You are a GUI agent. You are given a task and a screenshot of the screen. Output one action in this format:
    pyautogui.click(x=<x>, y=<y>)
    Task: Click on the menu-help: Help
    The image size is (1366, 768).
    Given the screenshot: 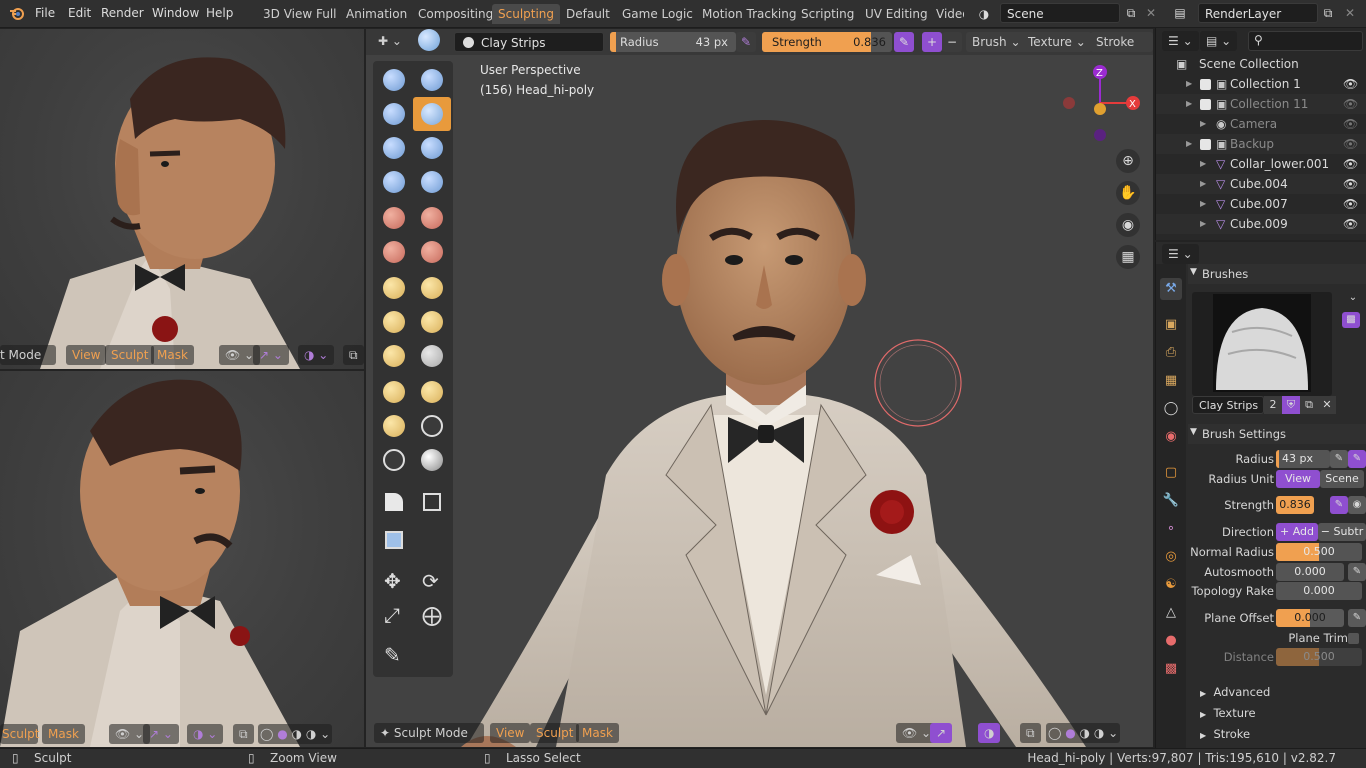 What is the action you would take?
    pyautogui.click(x=219, y=13)
    